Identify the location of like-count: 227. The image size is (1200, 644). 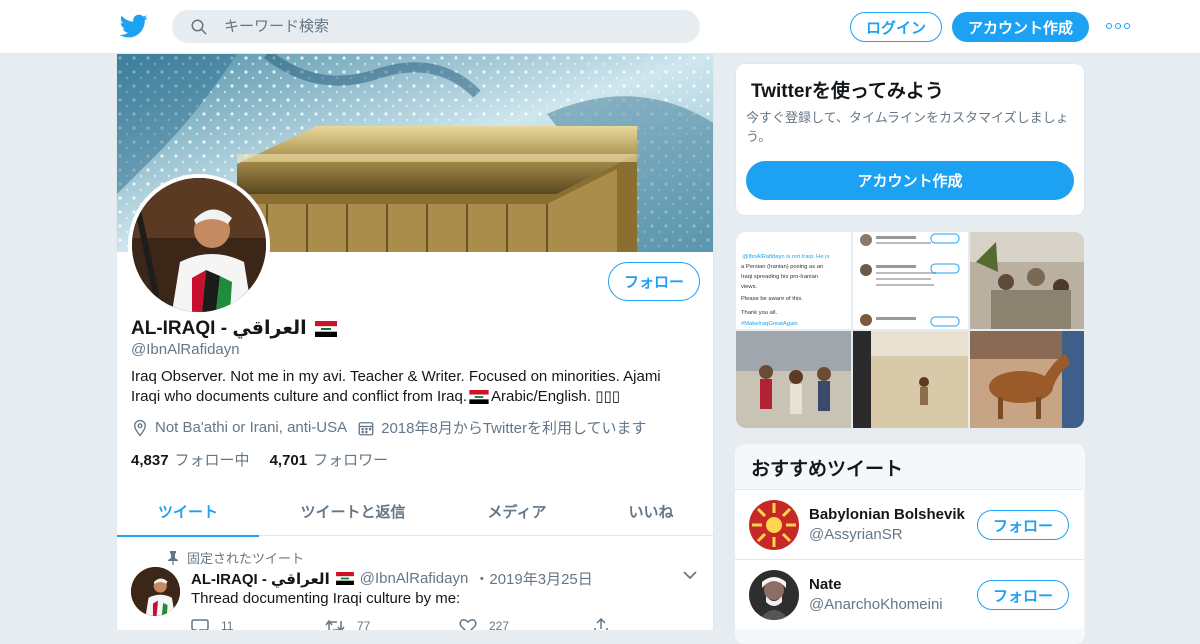
(499, 624).